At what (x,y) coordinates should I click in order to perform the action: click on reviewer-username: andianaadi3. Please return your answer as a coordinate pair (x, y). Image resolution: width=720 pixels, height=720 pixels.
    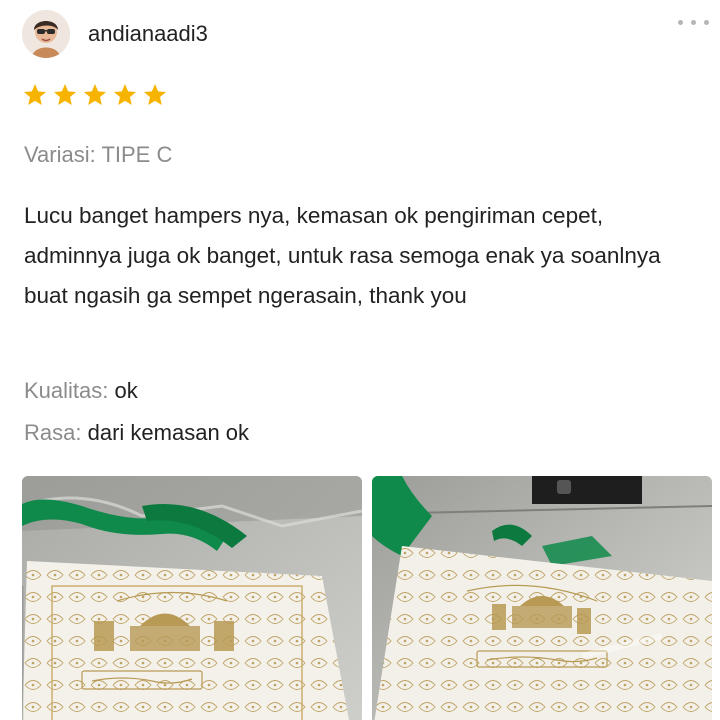
    Looking at the image, I should click on (148, 34).